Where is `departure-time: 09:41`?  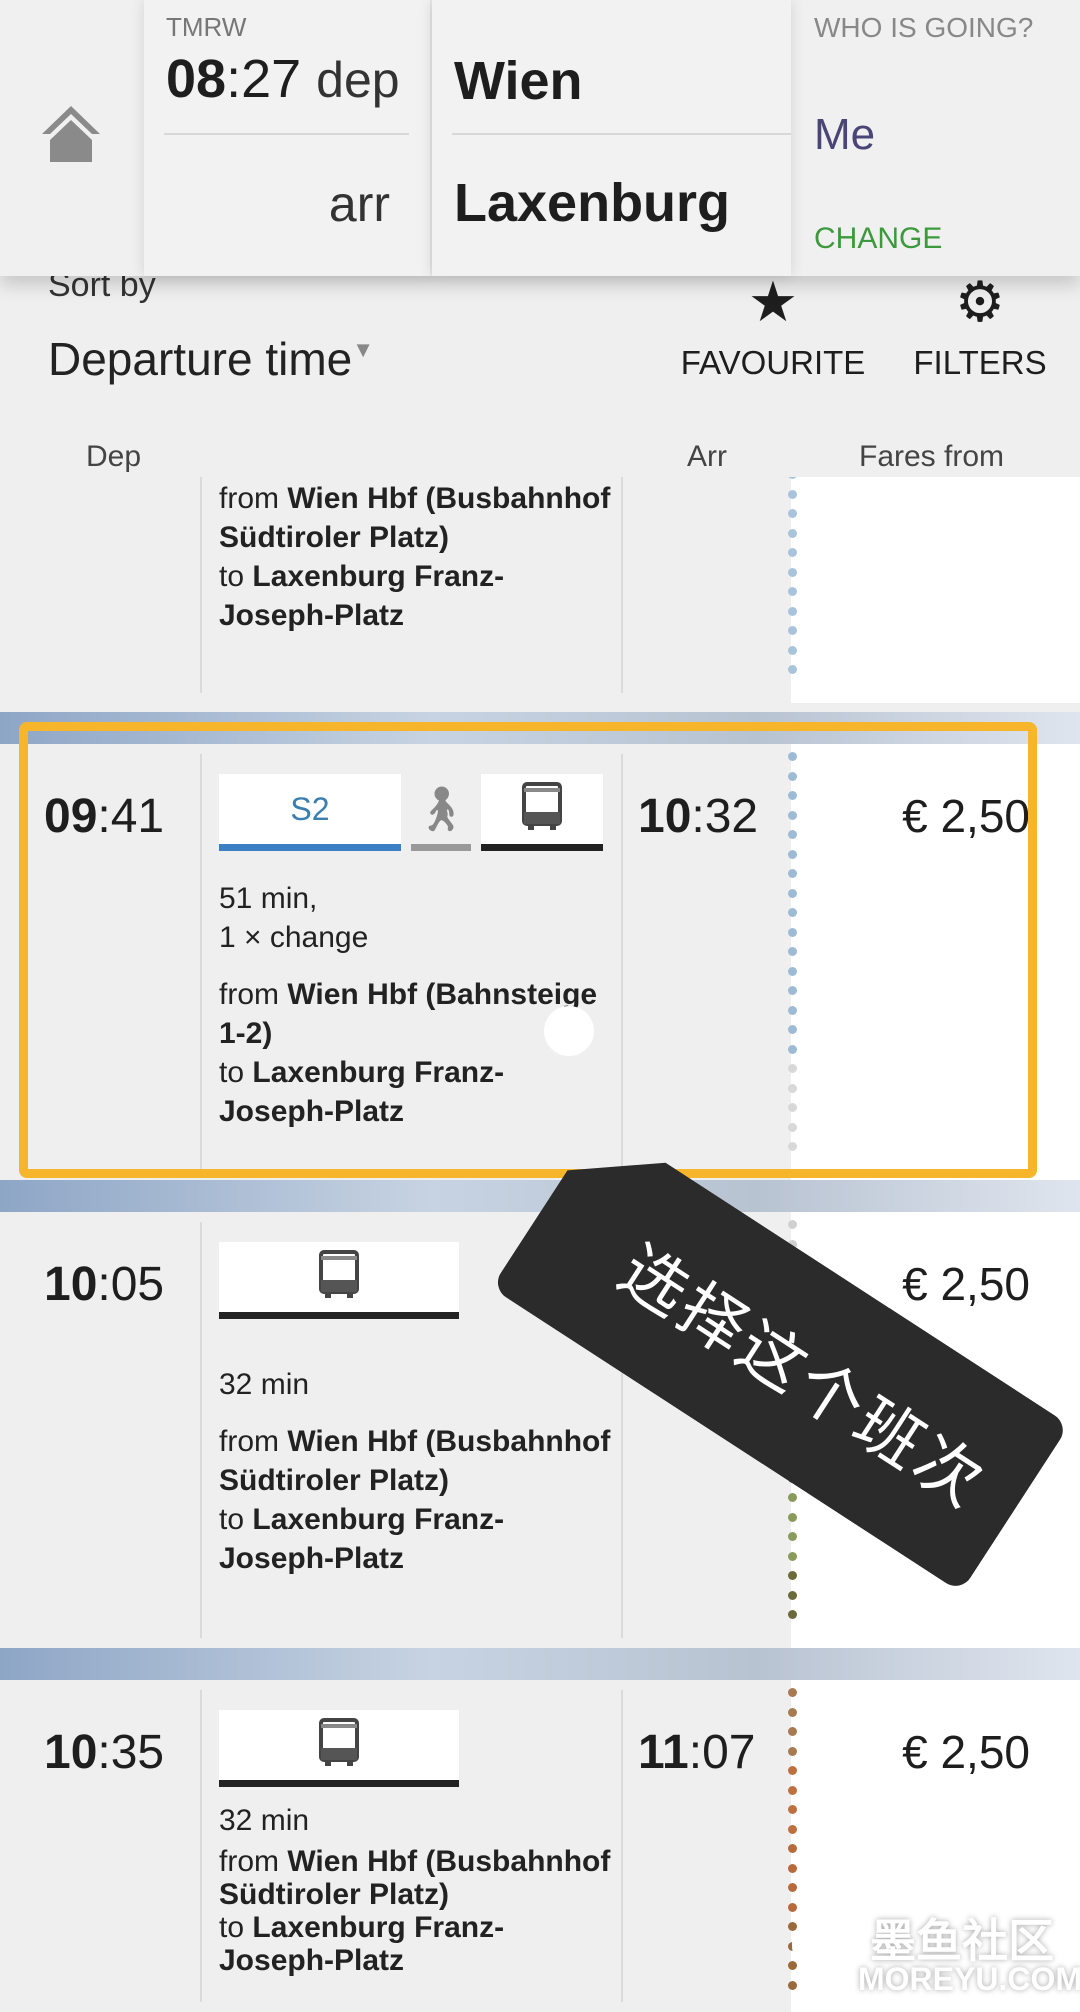 departure-time: 09:41 is located at coordinates (104, 816).